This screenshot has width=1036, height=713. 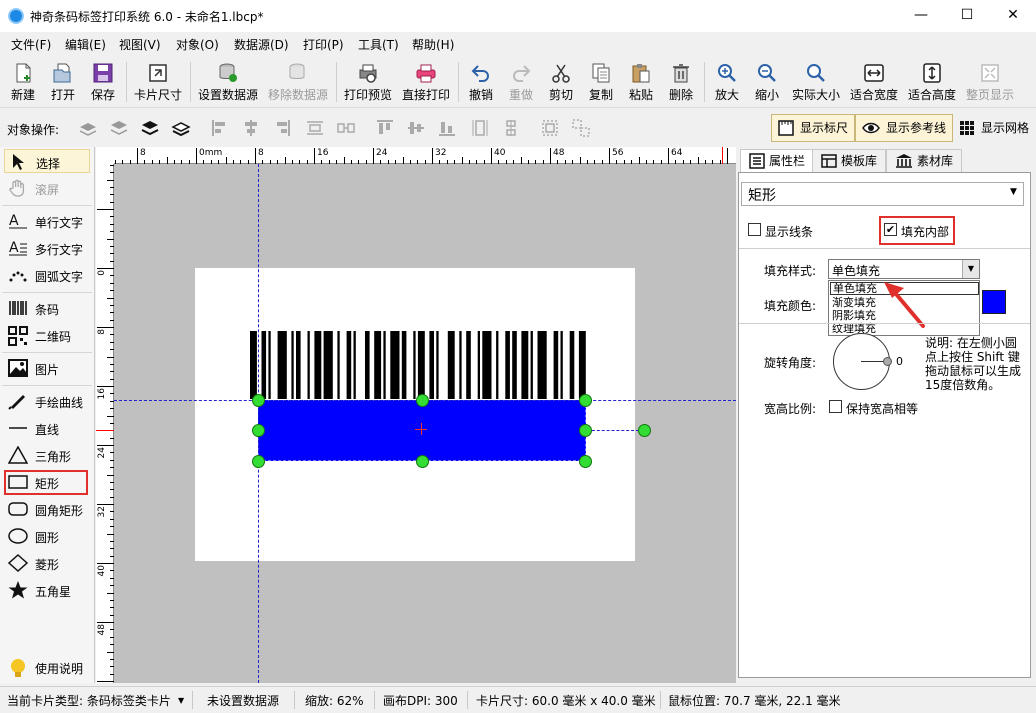 What do you see at coordinates (441, 153) in the screenshot?
I see `ruler-label: 32` at bounding box center [441, 153].